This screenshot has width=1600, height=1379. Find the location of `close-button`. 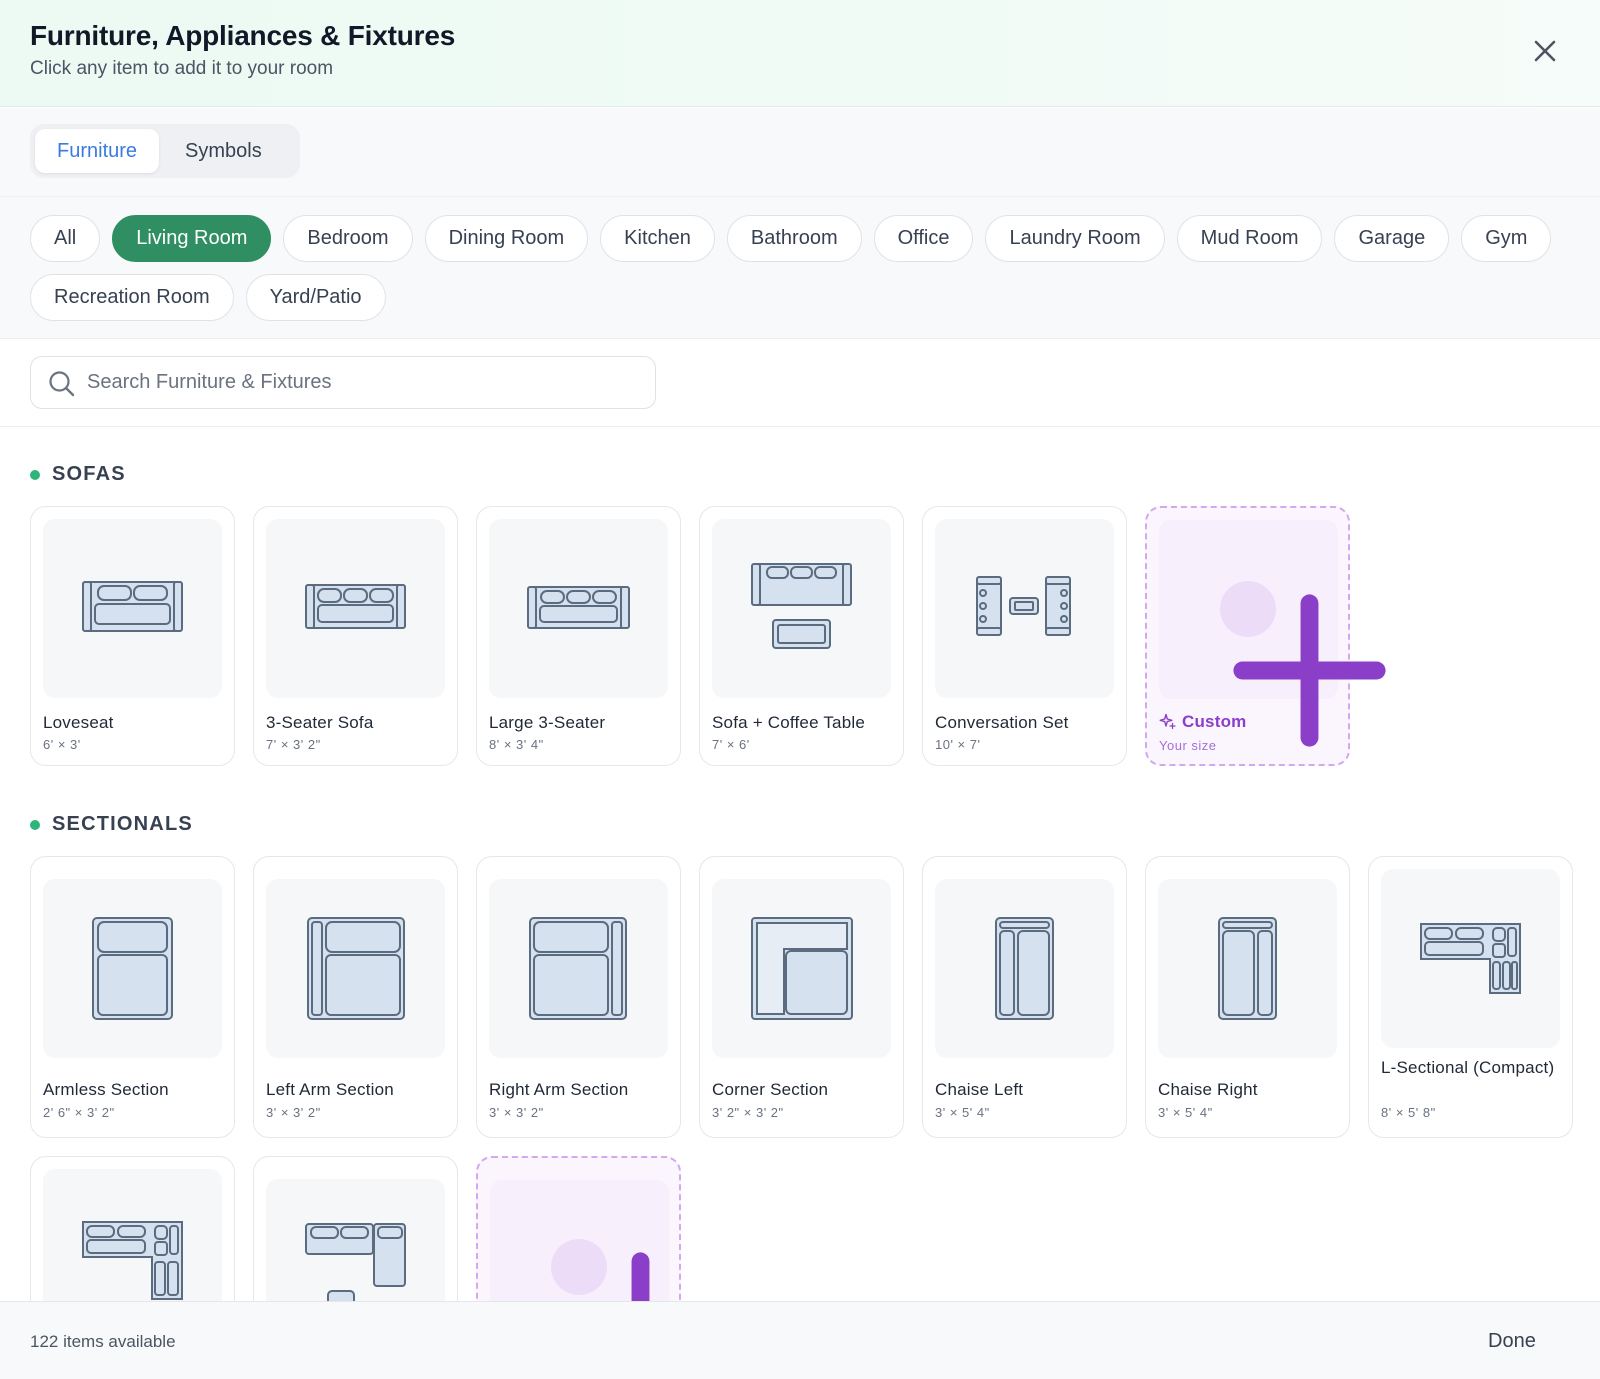

close-button is located at coordinates (1545, 51).